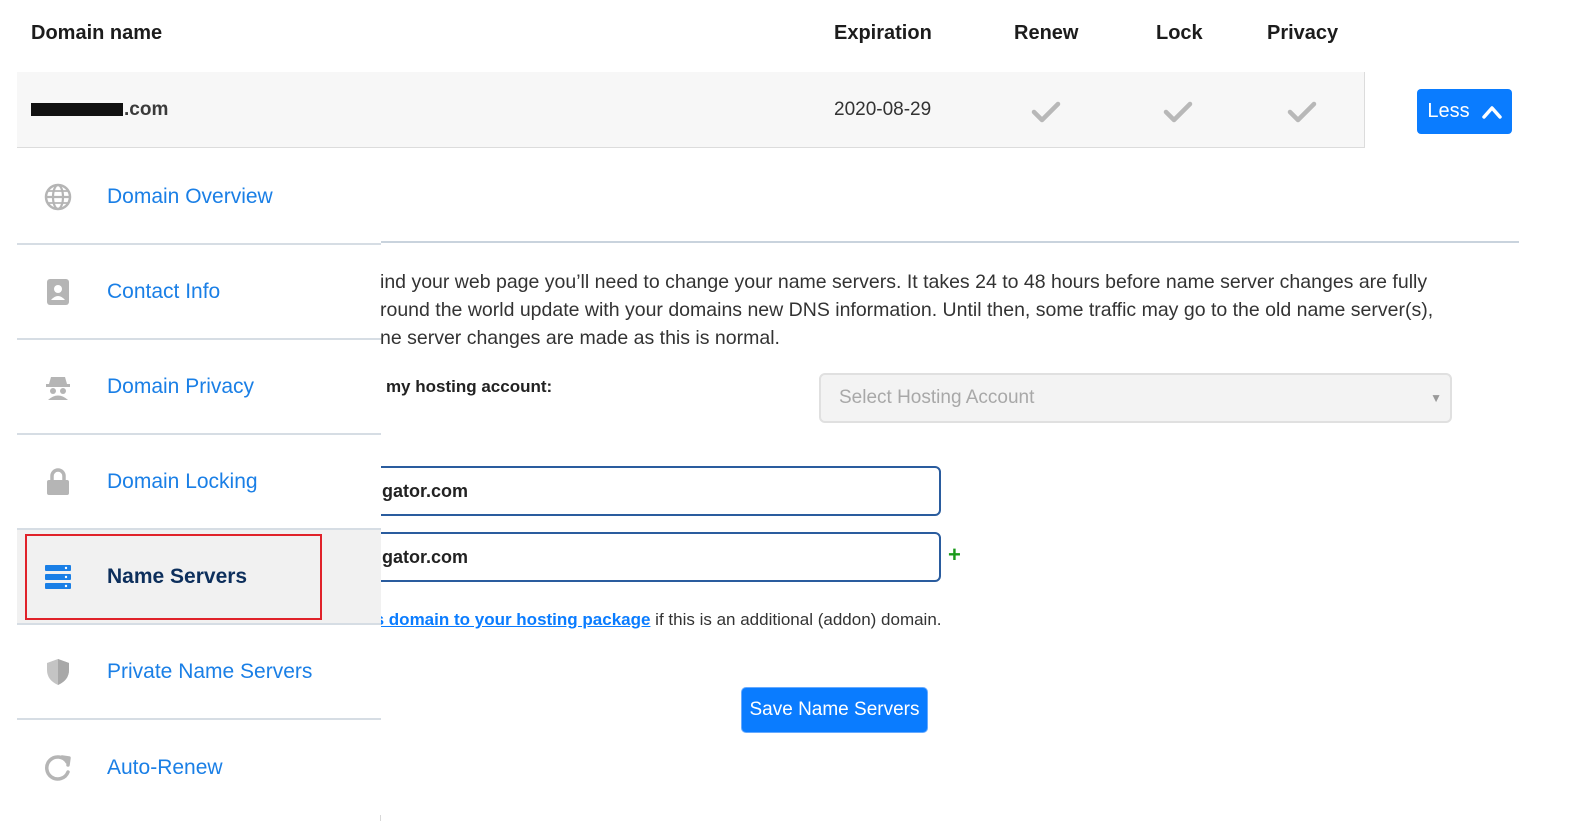 The height and width of the screenshot is (821, 1575). What do you see at coordinates (181, 386) in the screenshot?
I see `sidebar-item-label: Domain Privacy` at bounding box center [181, 386].